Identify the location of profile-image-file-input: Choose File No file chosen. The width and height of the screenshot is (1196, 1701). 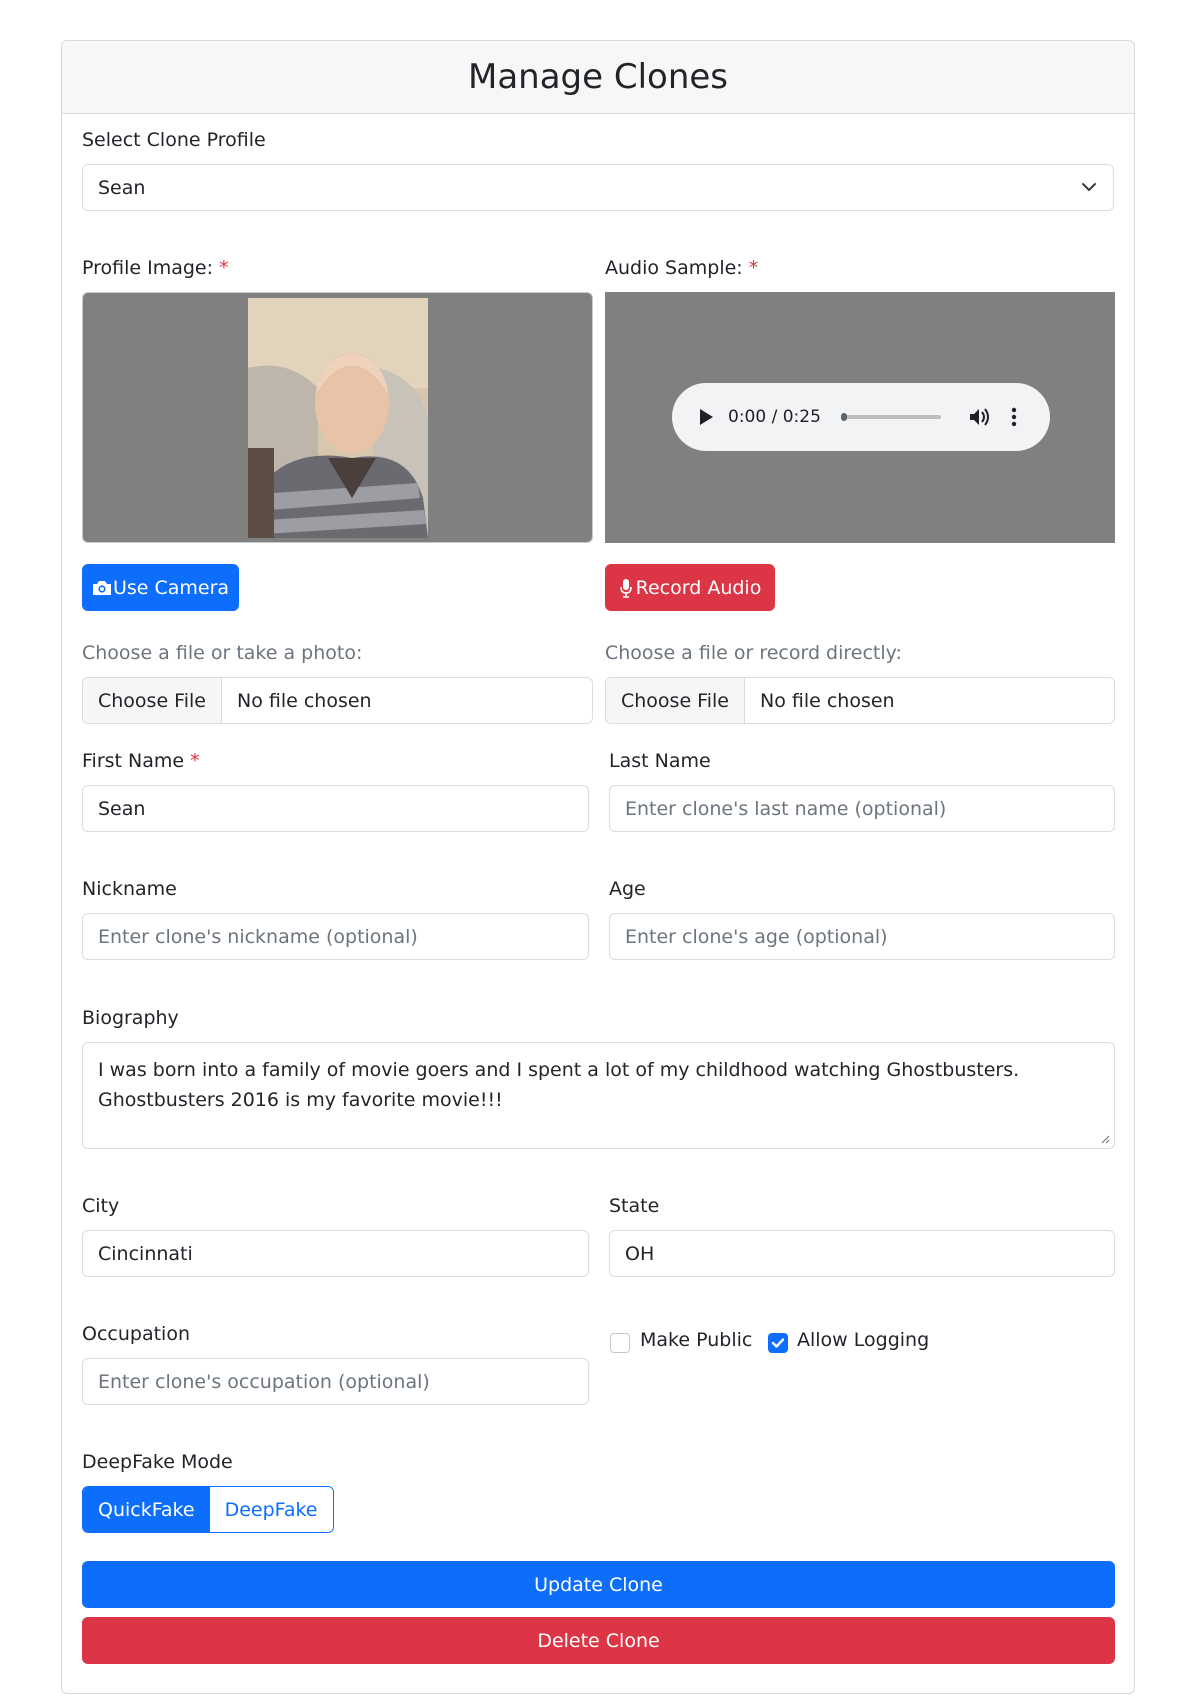
(337, 700).